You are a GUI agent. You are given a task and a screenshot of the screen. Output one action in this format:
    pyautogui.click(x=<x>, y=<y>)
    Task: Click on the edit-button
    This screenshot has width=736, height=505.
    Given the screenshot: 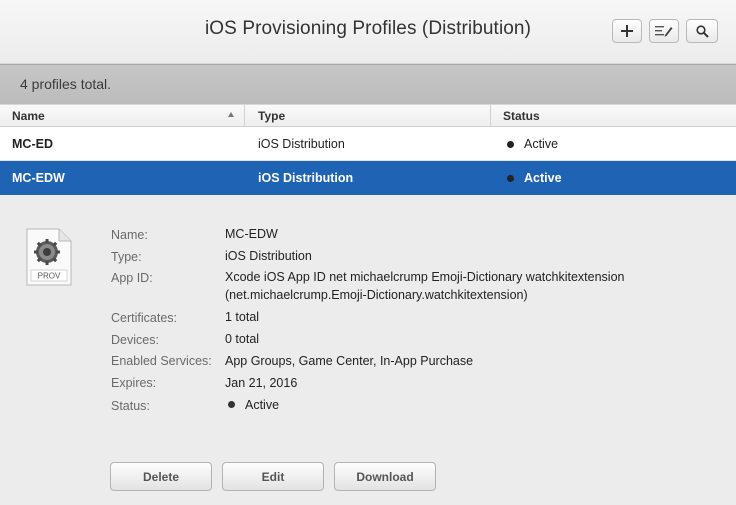 What is the action you would take?
    pyautogui.click(x=664, y=31)
    